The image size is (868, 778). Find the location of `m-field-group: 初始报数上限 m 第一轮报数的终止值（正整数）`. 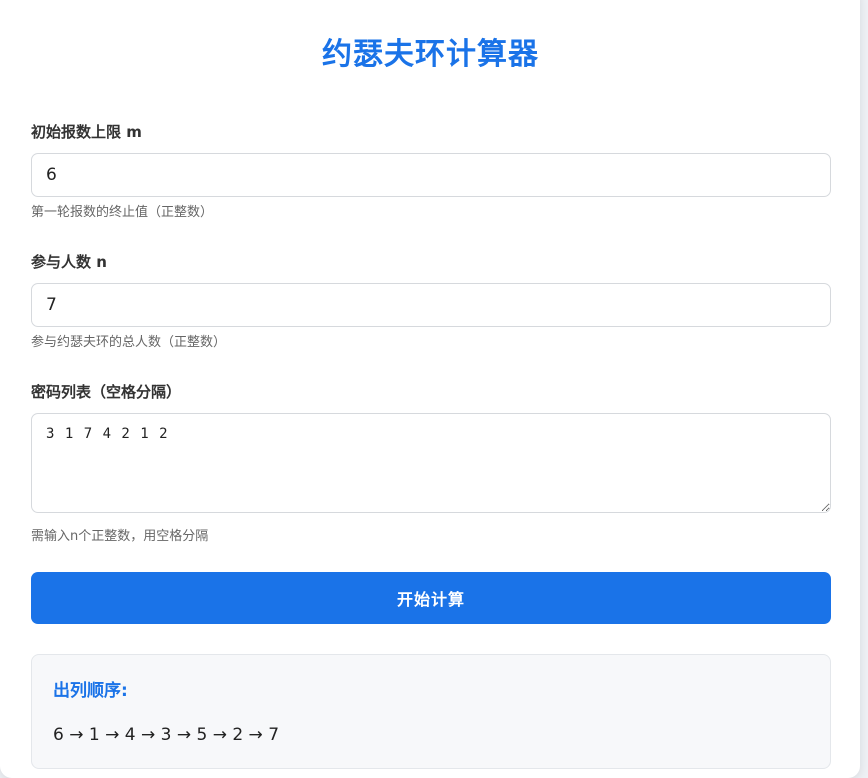

m-field-group: 初始报数上限 m 第一轮报数的终止值（正整数） is located at coordinates (431, 171).